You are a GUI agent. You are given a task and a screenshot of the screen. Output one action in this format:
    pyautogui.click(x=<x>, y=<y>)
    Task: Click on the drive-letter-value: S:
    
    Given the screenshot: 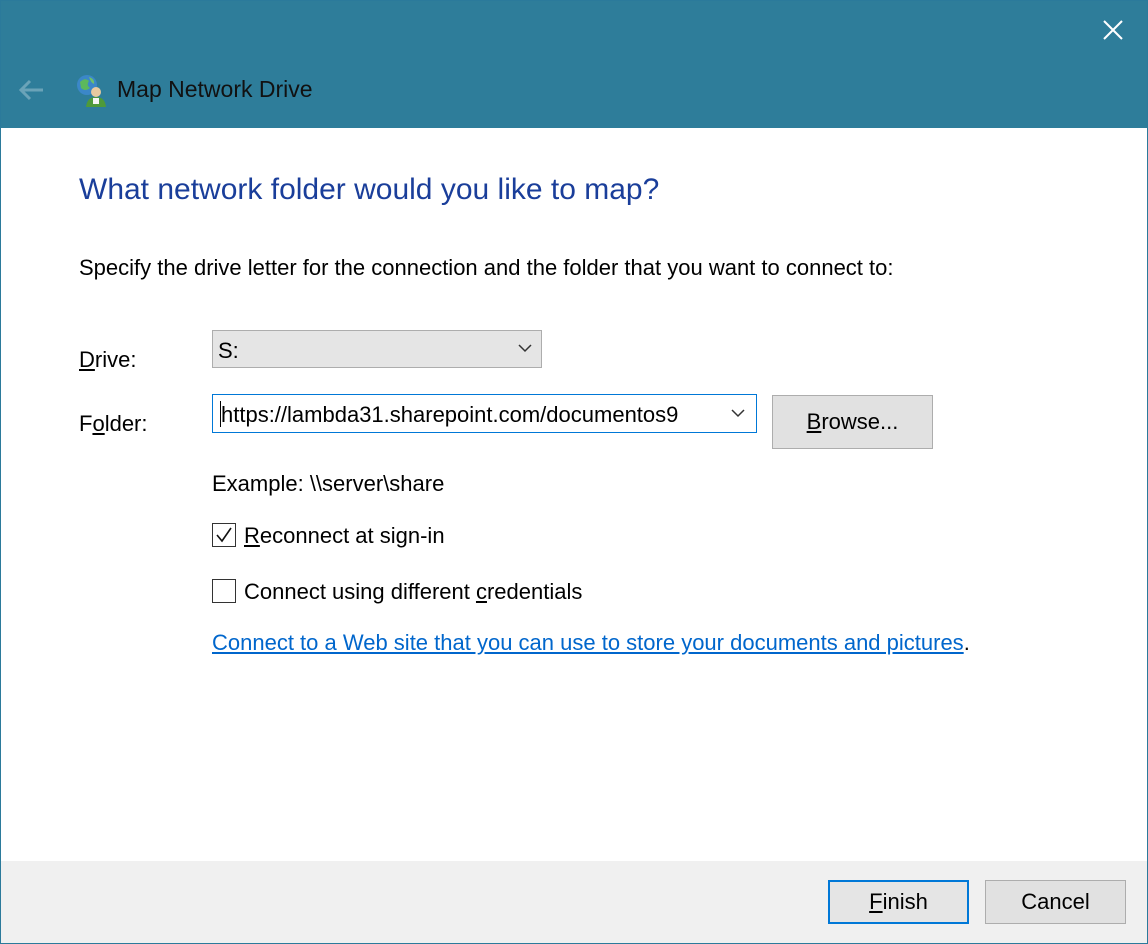 What is the action you would take?
    pyautogui.click(x=228, y=350)
    